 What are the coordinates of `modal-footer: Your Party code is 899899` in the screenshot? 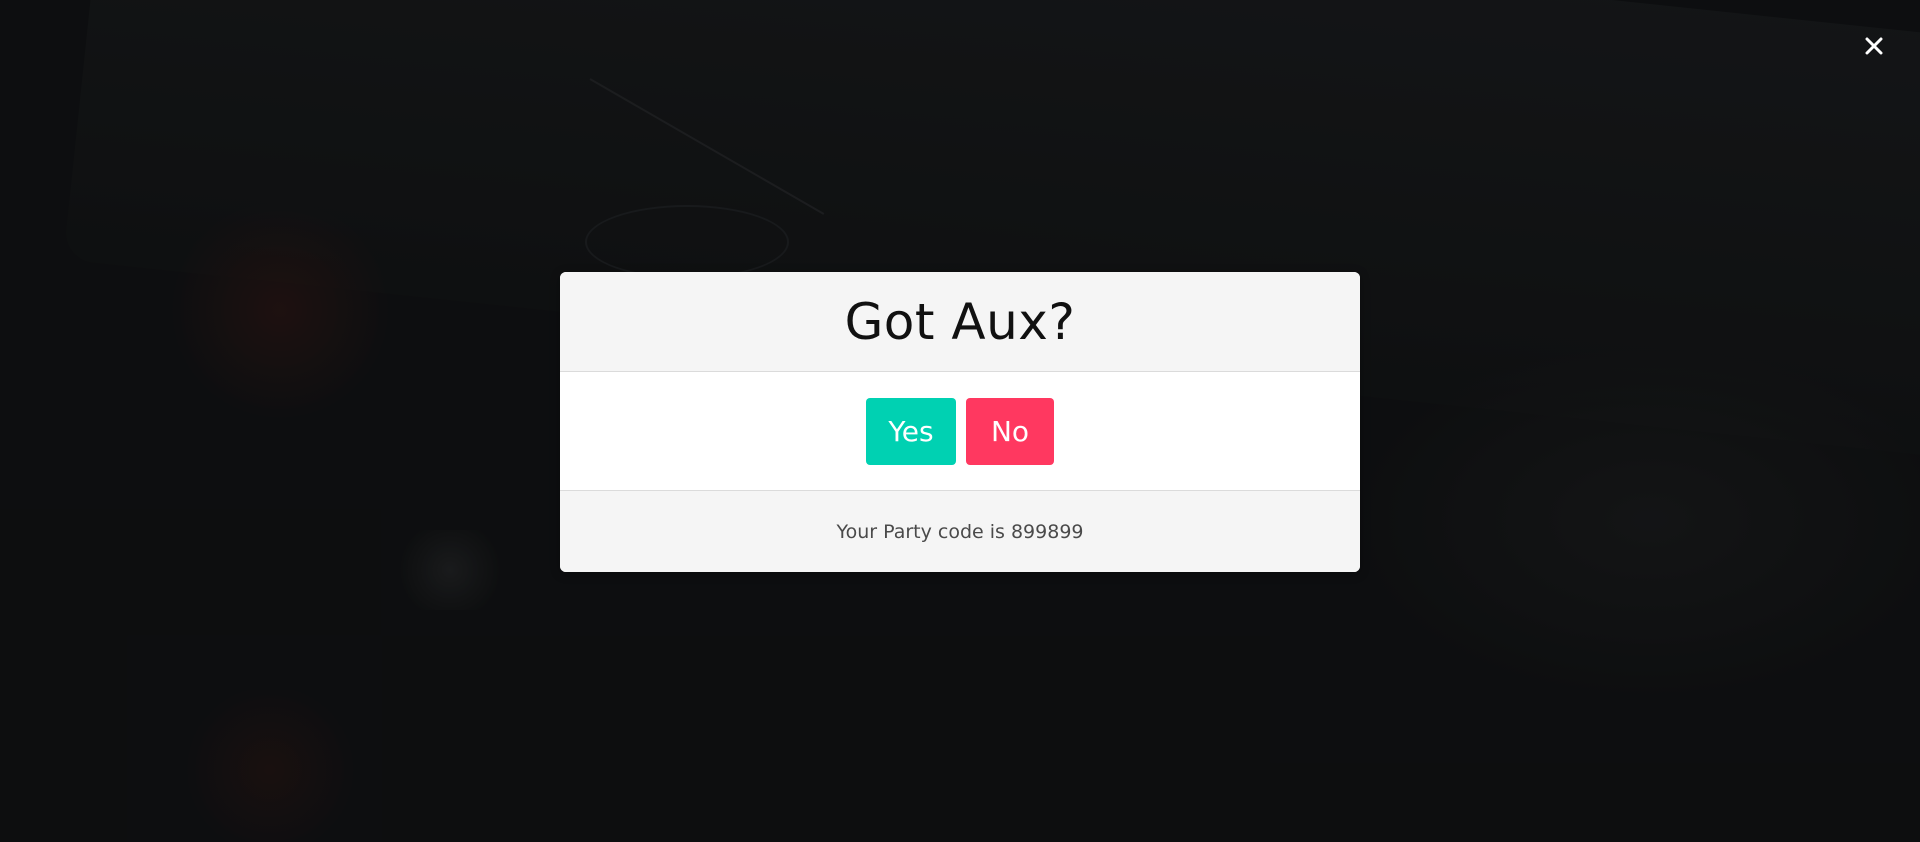 It's located at (960, 531).